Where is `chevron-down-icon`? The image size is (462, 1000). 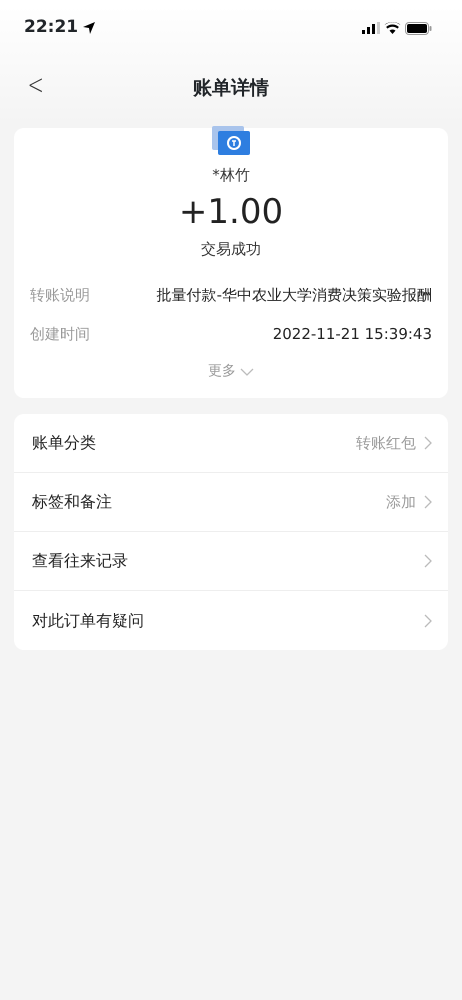 chevron-down-icon is located at coordinates (247, 372).